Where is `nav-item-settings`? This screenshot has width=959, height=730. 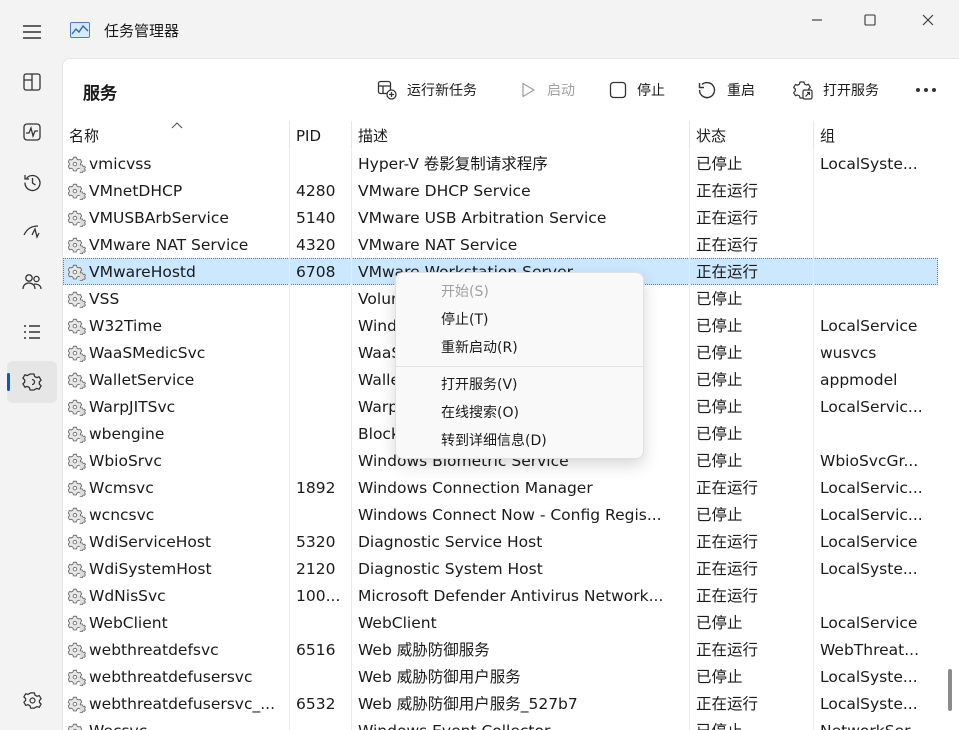
nav-item-settings is located at coordinates (32, 700).